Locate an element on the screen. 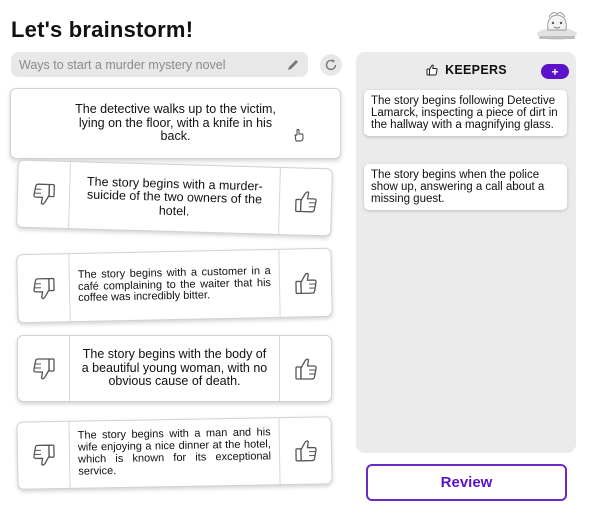  refresh-button is located at coordinates (331, 65).